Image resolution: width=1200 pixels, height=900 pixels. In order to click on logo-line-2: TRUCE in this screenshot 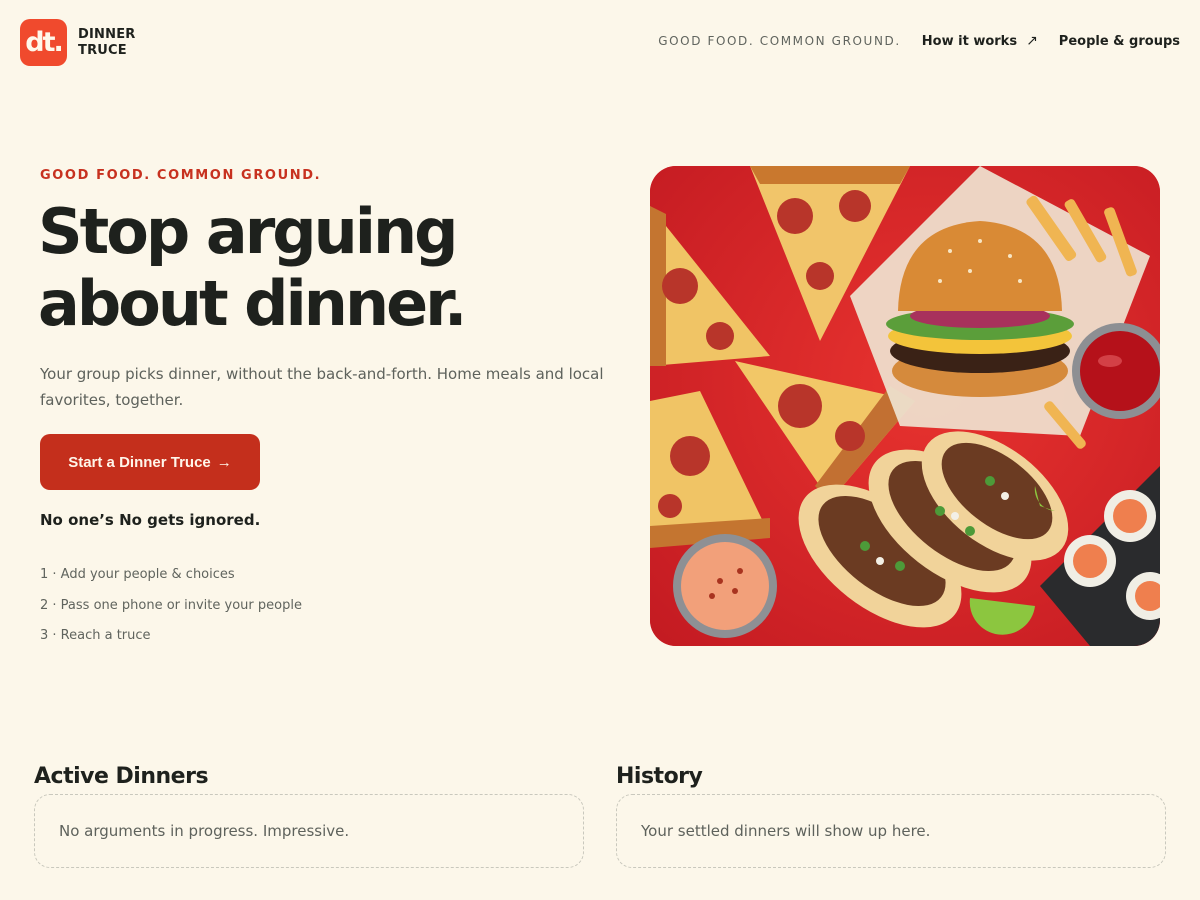, I will do `click(102, 50)`.